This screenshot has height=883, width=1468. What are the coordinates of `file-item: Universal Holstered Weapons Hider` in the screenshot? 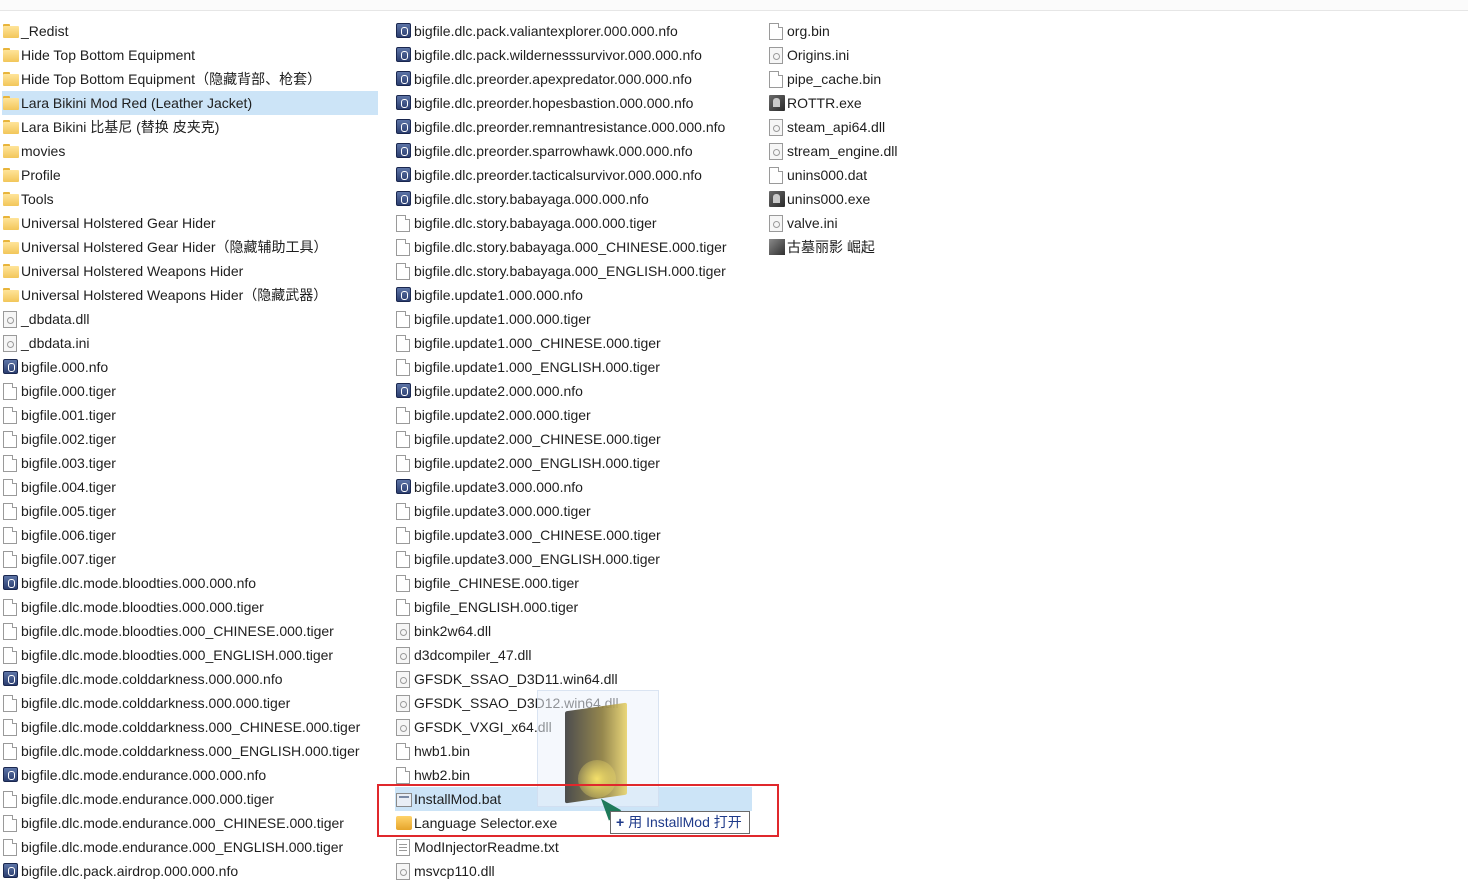 It's located at (190, 271).